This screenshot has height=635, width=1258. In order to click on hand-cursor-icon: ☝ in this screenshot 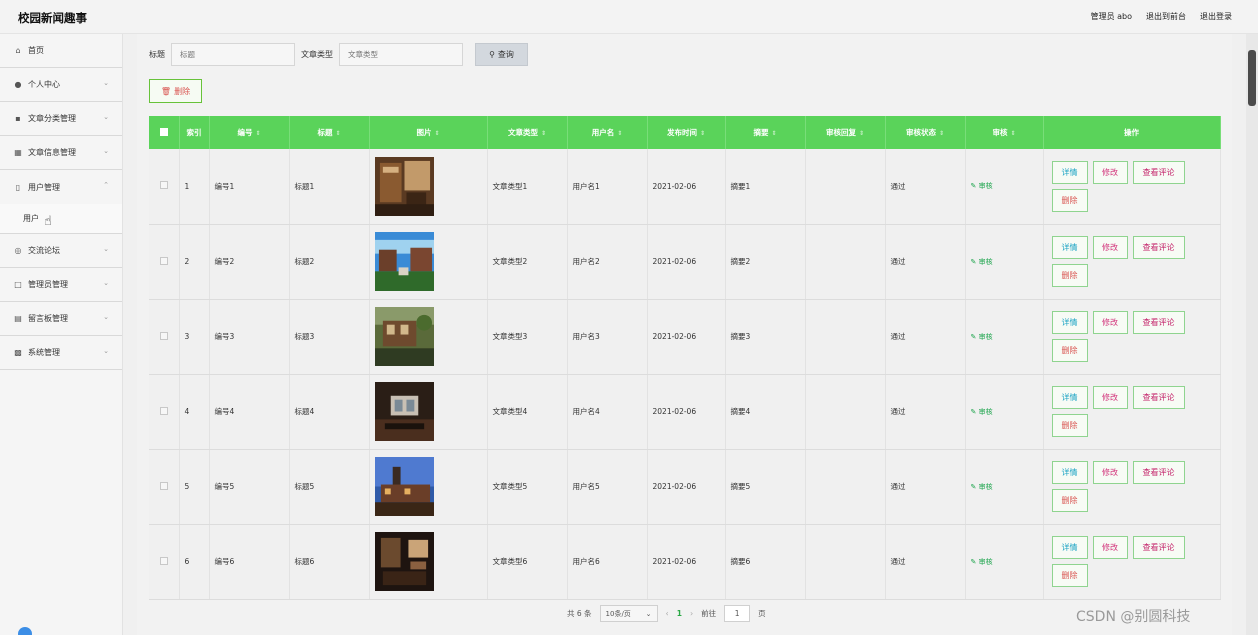, I will do `click(48, 221)`.